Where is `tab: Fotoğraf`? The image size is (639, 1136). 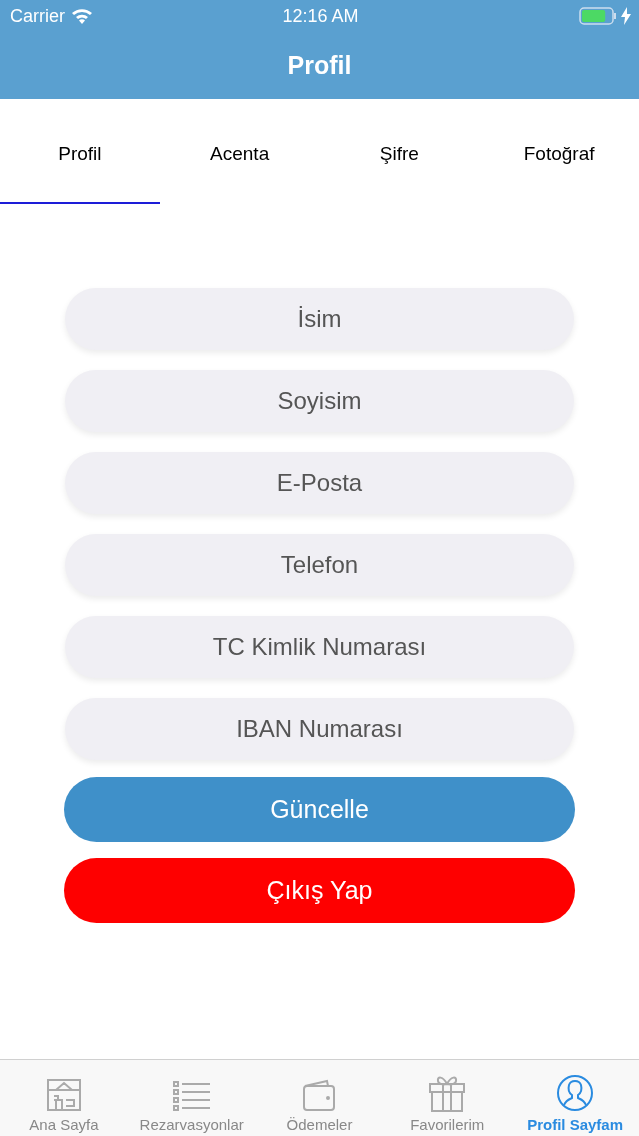
tab: Fotoğraf is located at coordinates (559, 151).